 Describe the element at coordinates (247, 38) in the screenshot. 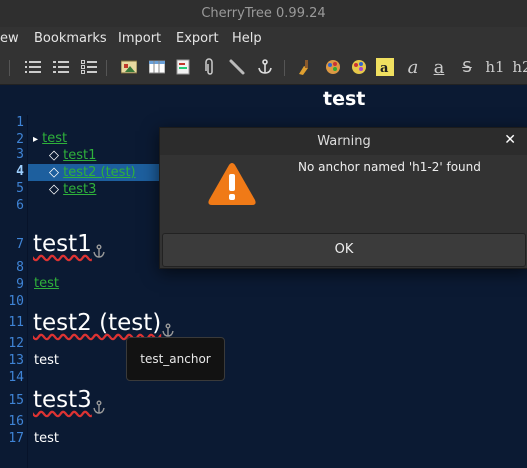

I see `menu-help: Help` at that location.